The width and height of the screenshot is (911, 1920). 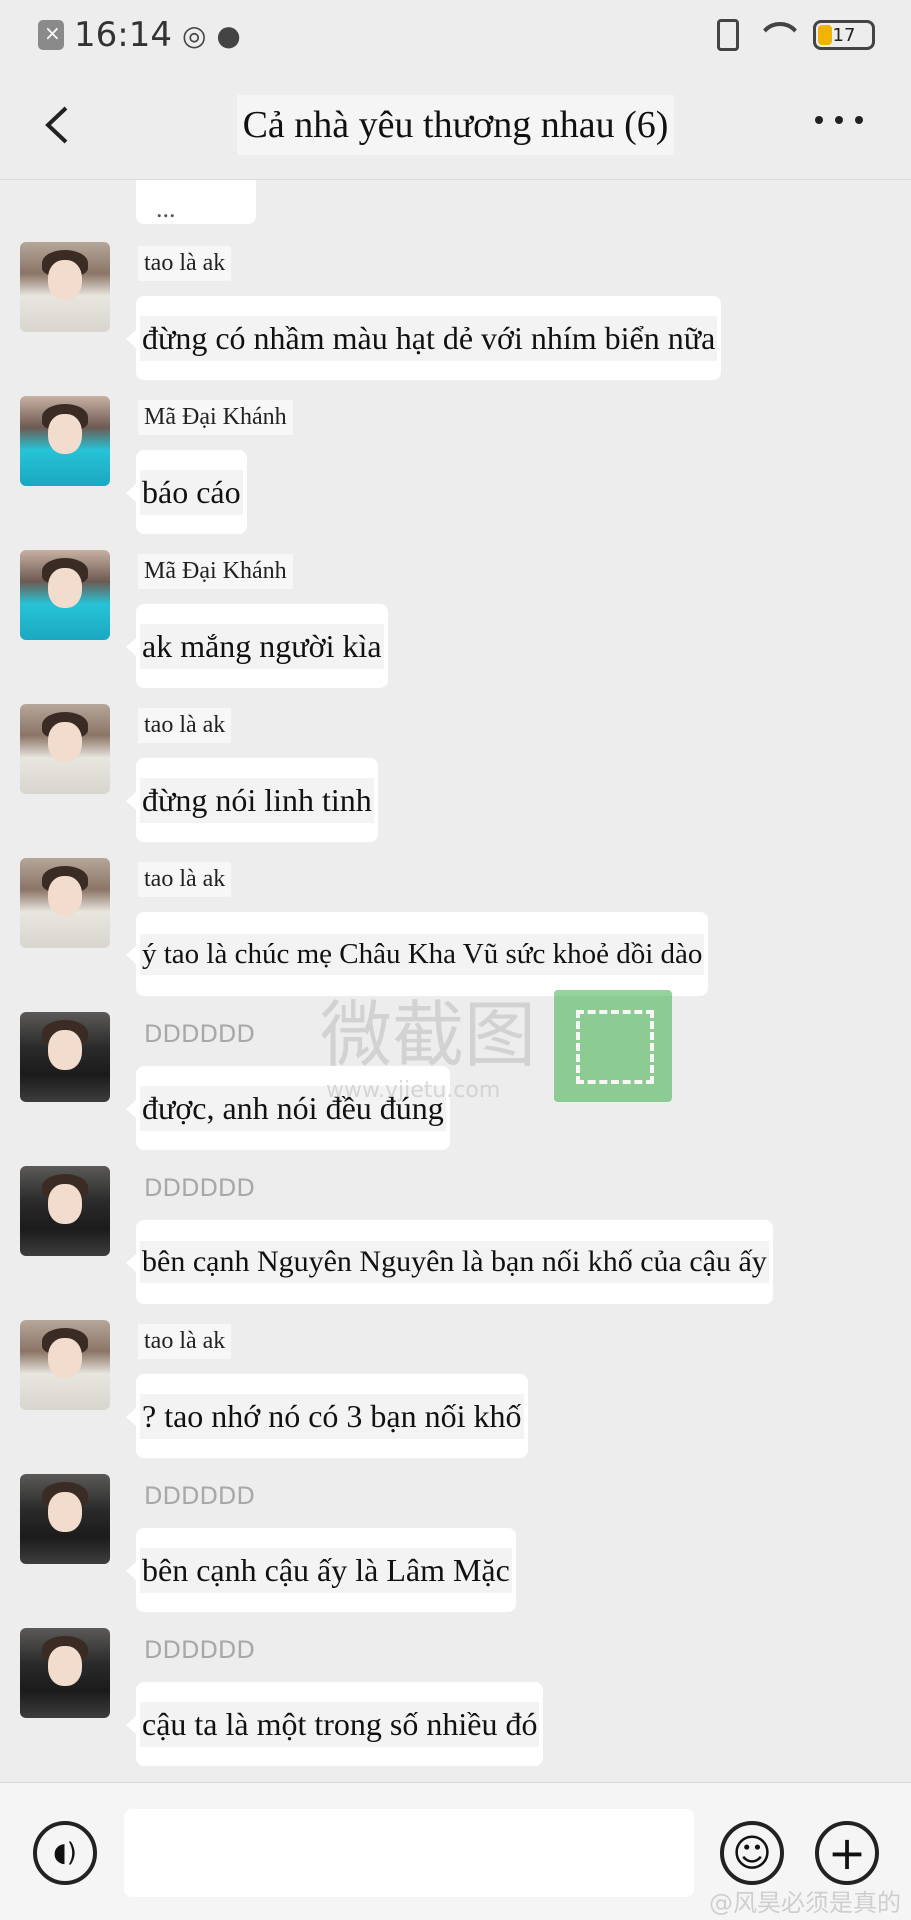 I want to click on plus-icon: +, so click(x=847, y=1853).